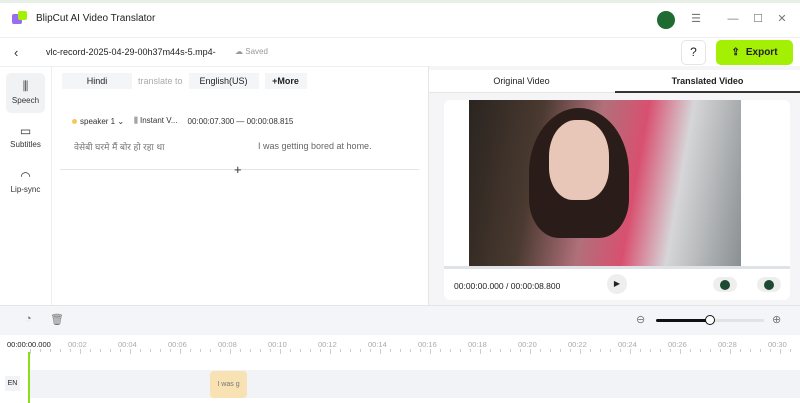 This screenshot has height=403, width=800. Describe the element at coordinates (119, 146) in the screenshot. I see `source-text: वेसेबी घरमे मैं बोर हो रहा था` at that location.